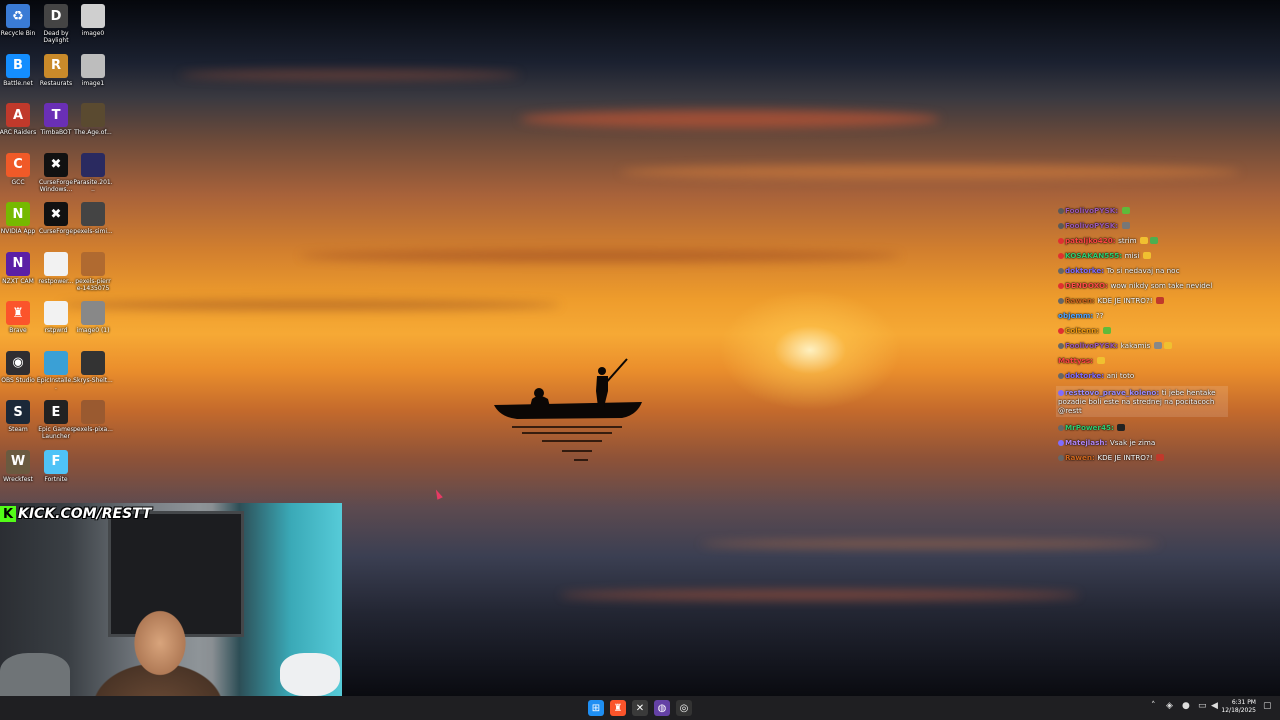 The image size is (1280, 720). What do you see at coordinates (1083, 330) in the screenshot?
I see `chat-username: Coltenn:` at bounding box center [1083, 330].